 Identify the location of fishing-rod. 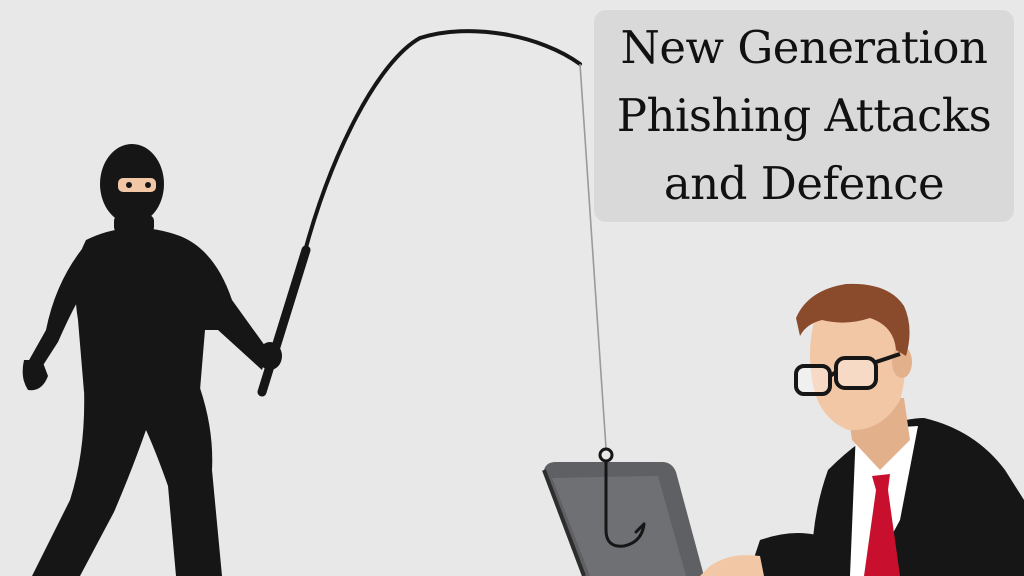
(440, 150).